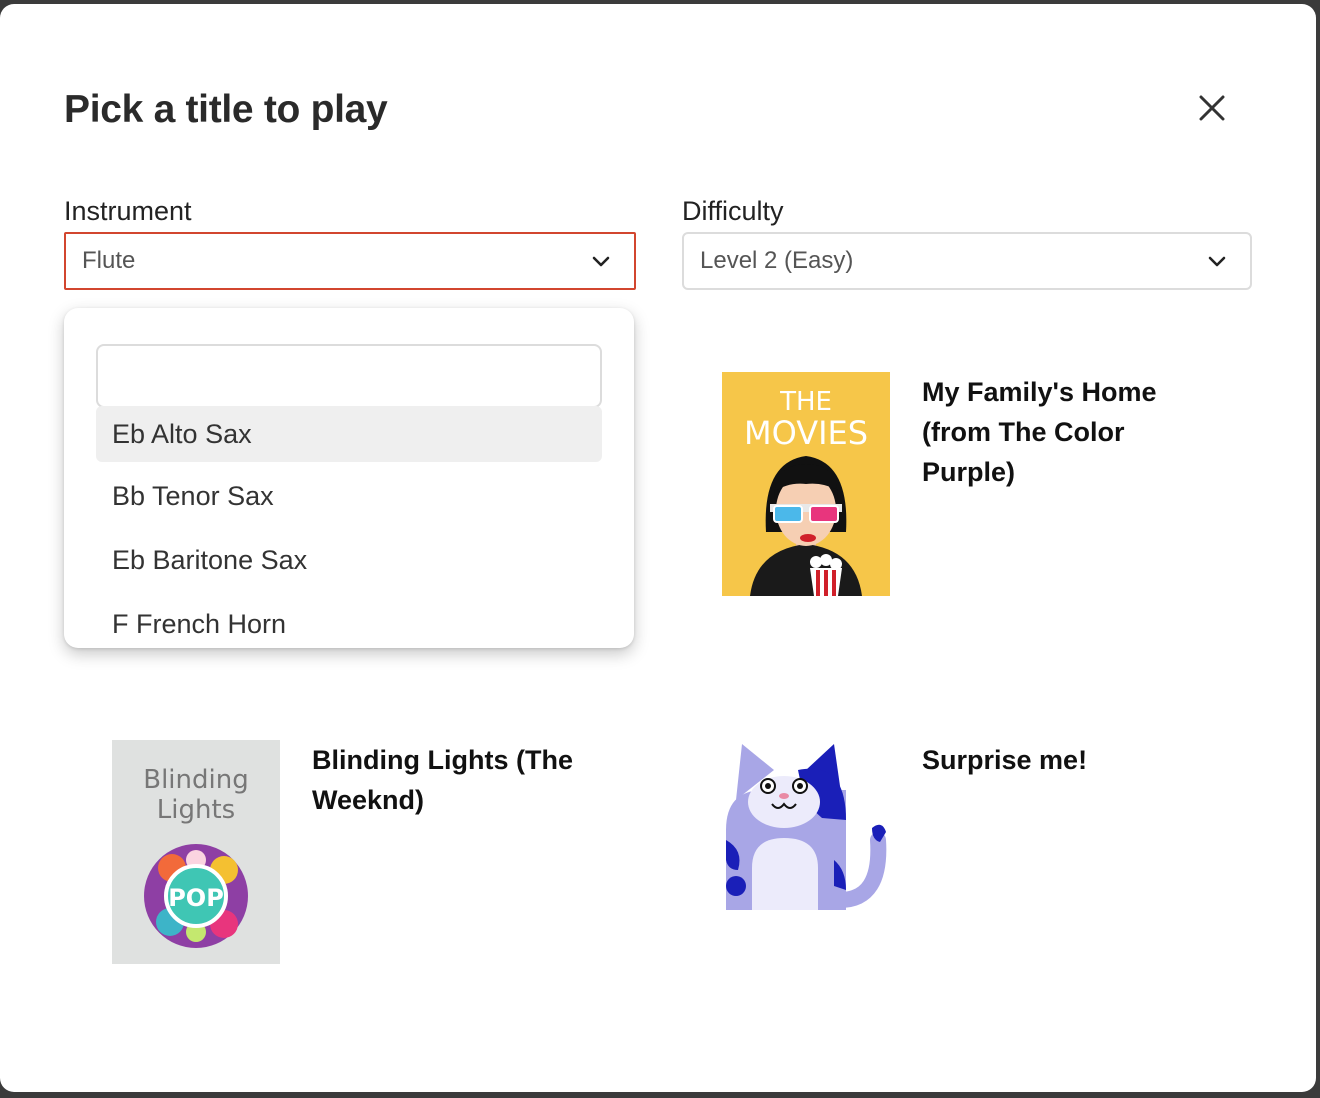  What do you see at coordinates (805, 402) in the screenshot?
I see `cover-text-the: THE` at bounding box center [805, 402].